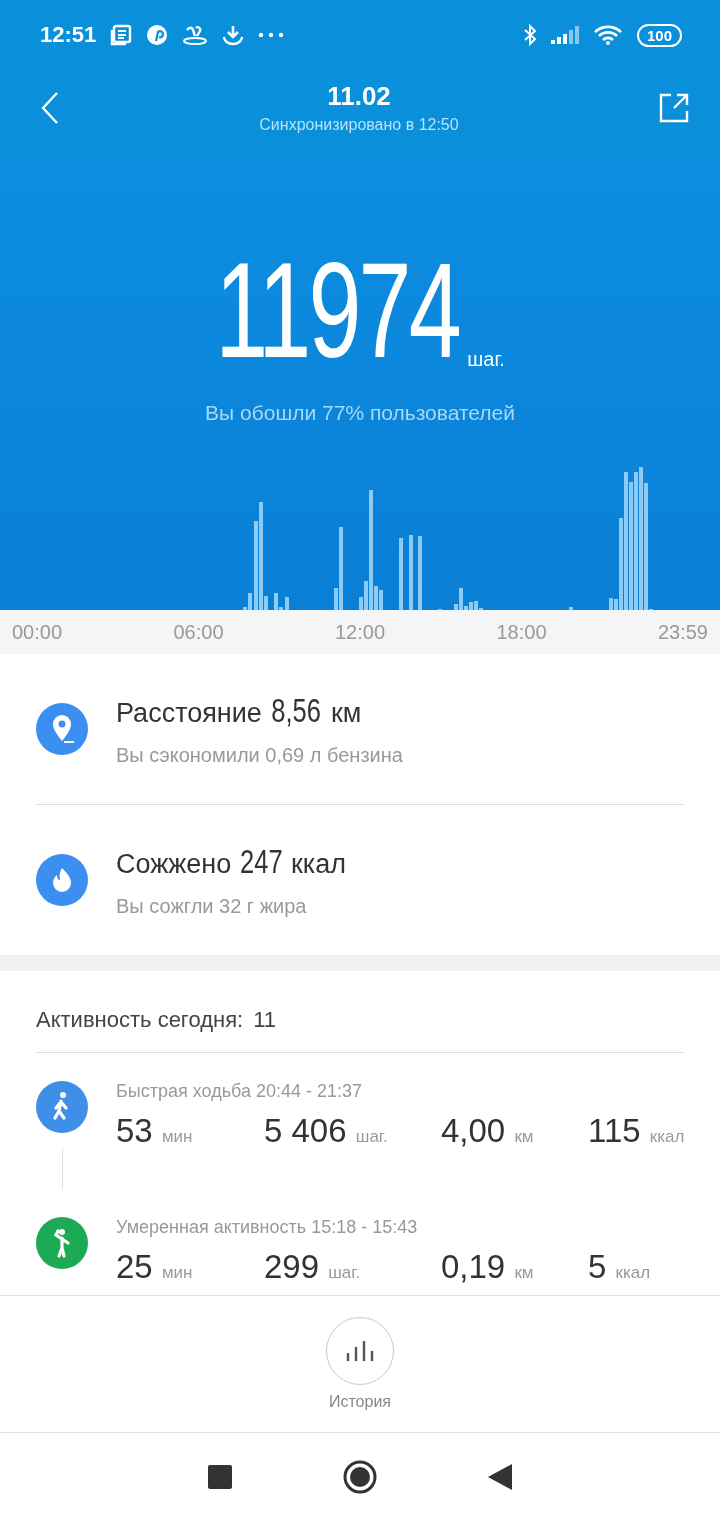 This screenshot has width=720, height=1520. Describe the element at coordinates (674, 107) in the screenshot. I see `share-button` at that location.